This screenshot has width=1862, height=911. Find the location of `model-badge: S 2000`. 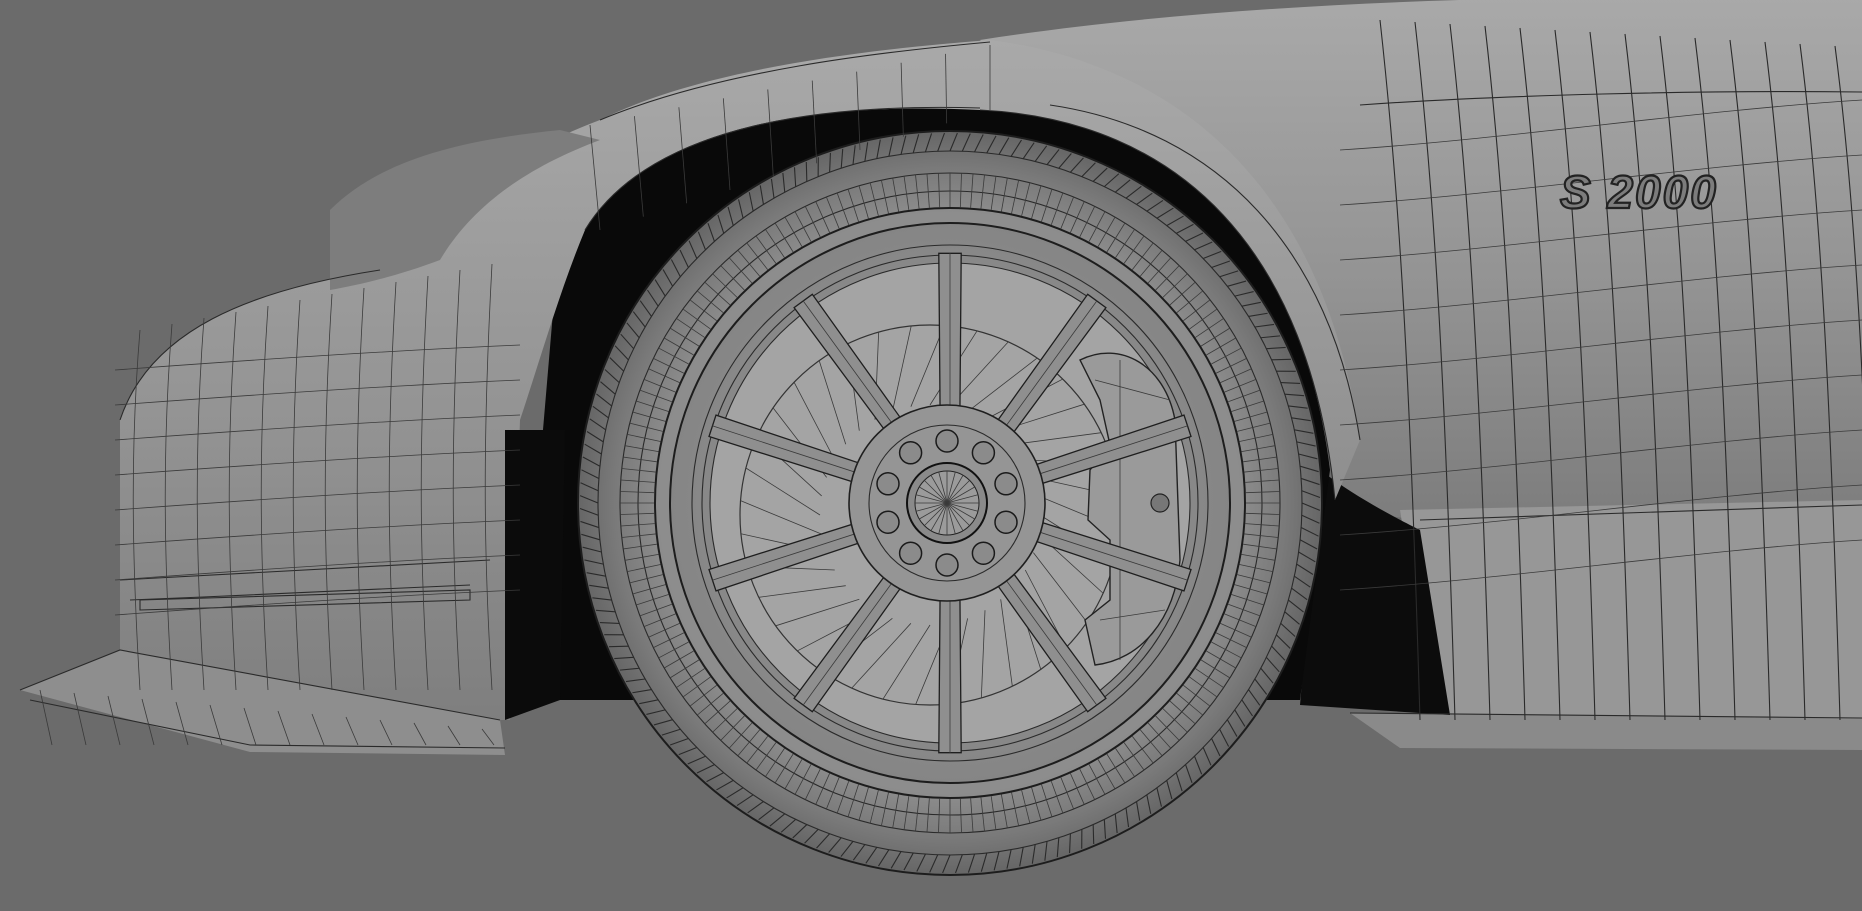

model-badge: S 2000 is located at coordinates (1638, 192).